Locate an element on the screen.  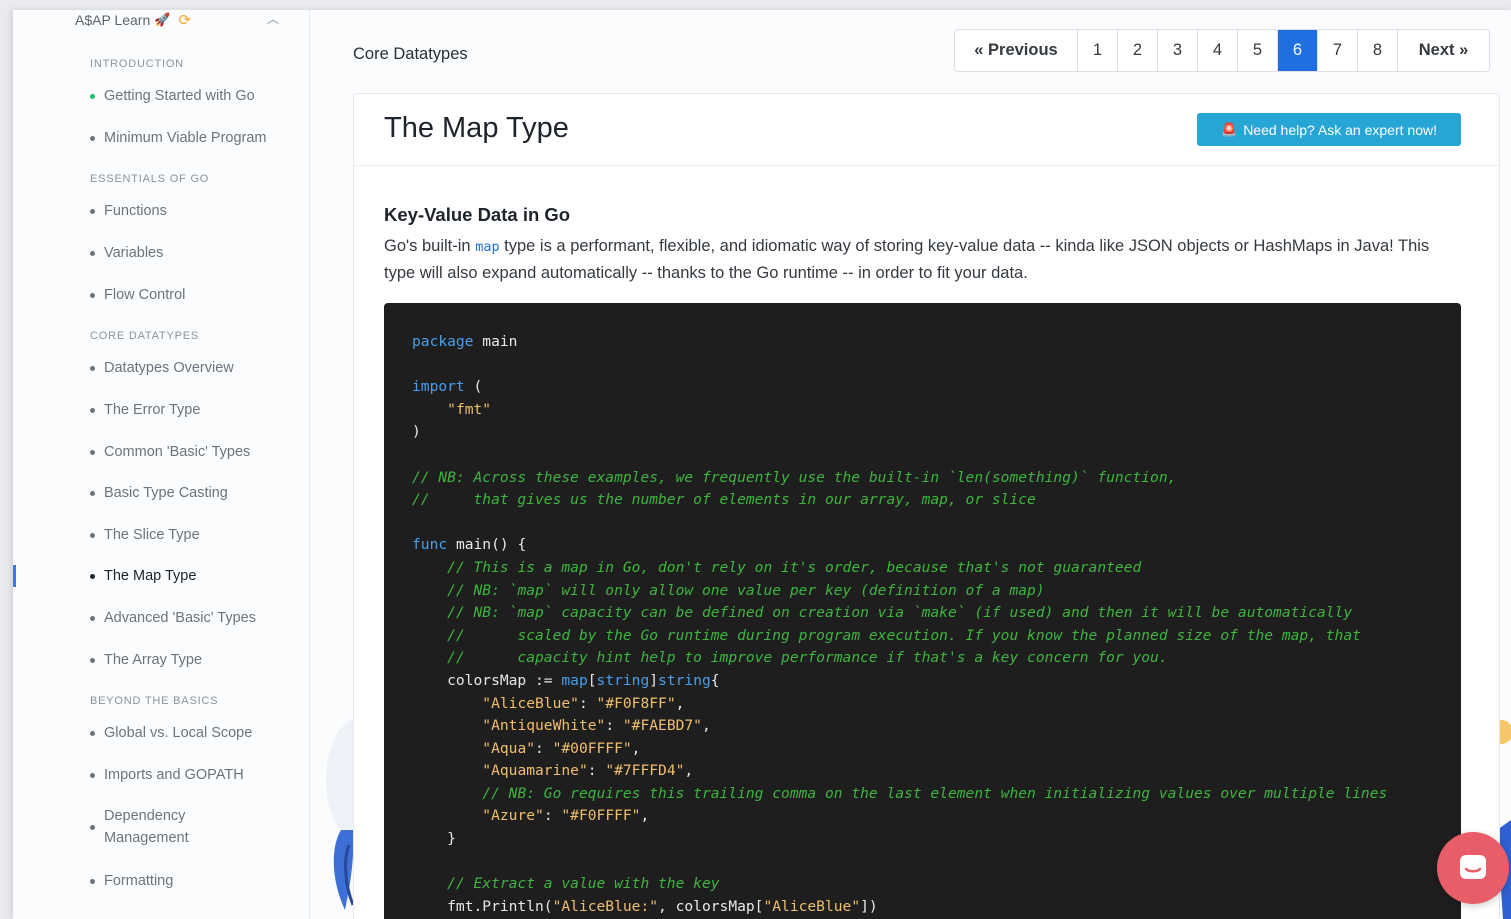
sidebar-item-label: Advanced 'Basic' Types is located at coordinates (180, 618).